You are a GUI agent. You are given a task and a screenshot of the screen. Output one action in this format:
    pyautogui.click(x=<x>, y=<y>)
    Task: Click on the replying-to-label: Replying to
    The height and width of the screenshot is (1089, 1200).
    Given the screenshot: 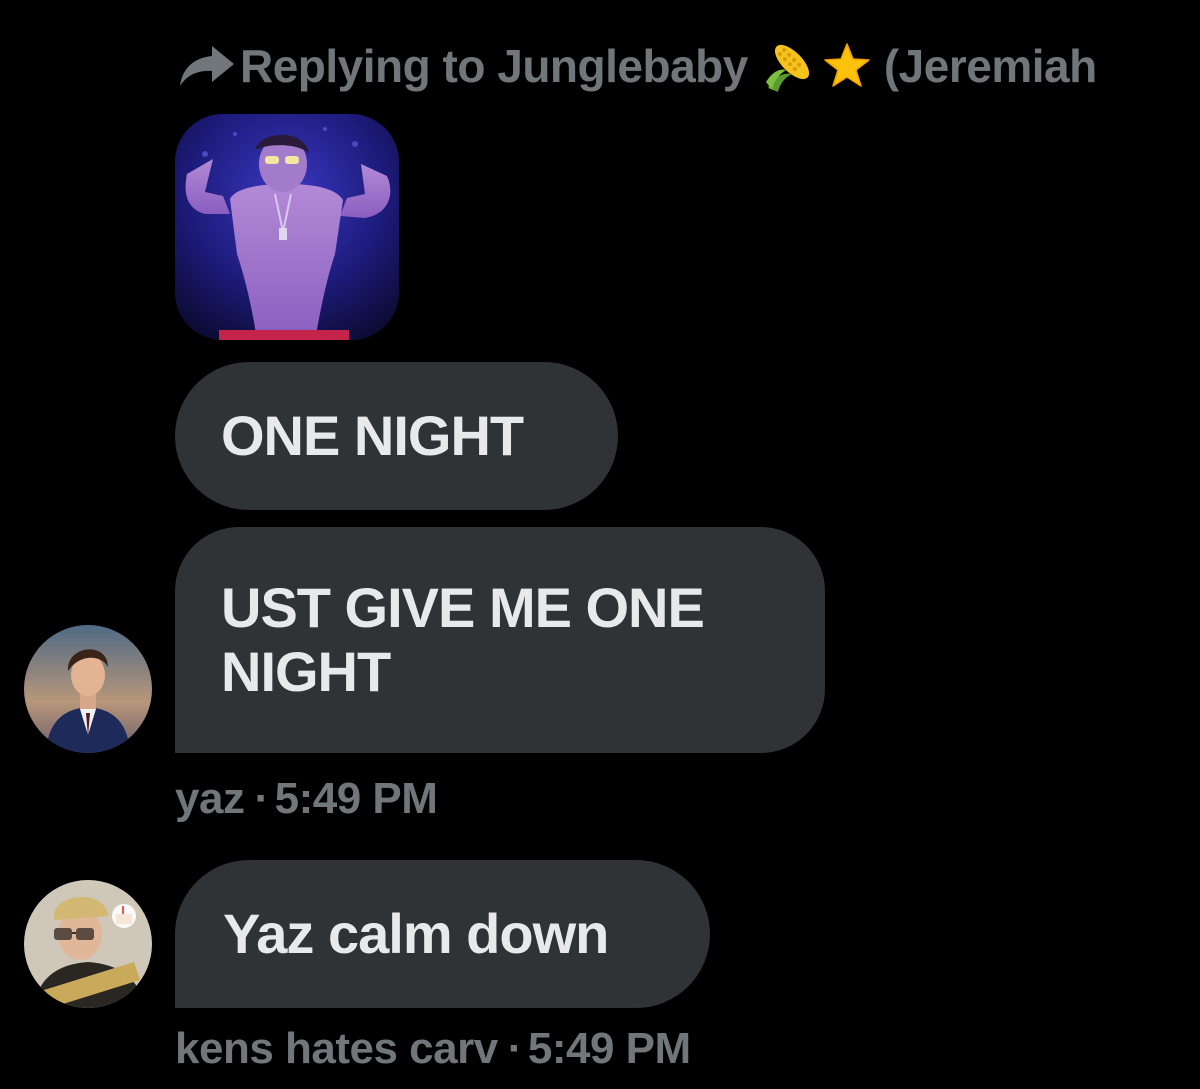 What is the action you would take?
    pyautogui.click(x=362, y=66)
    